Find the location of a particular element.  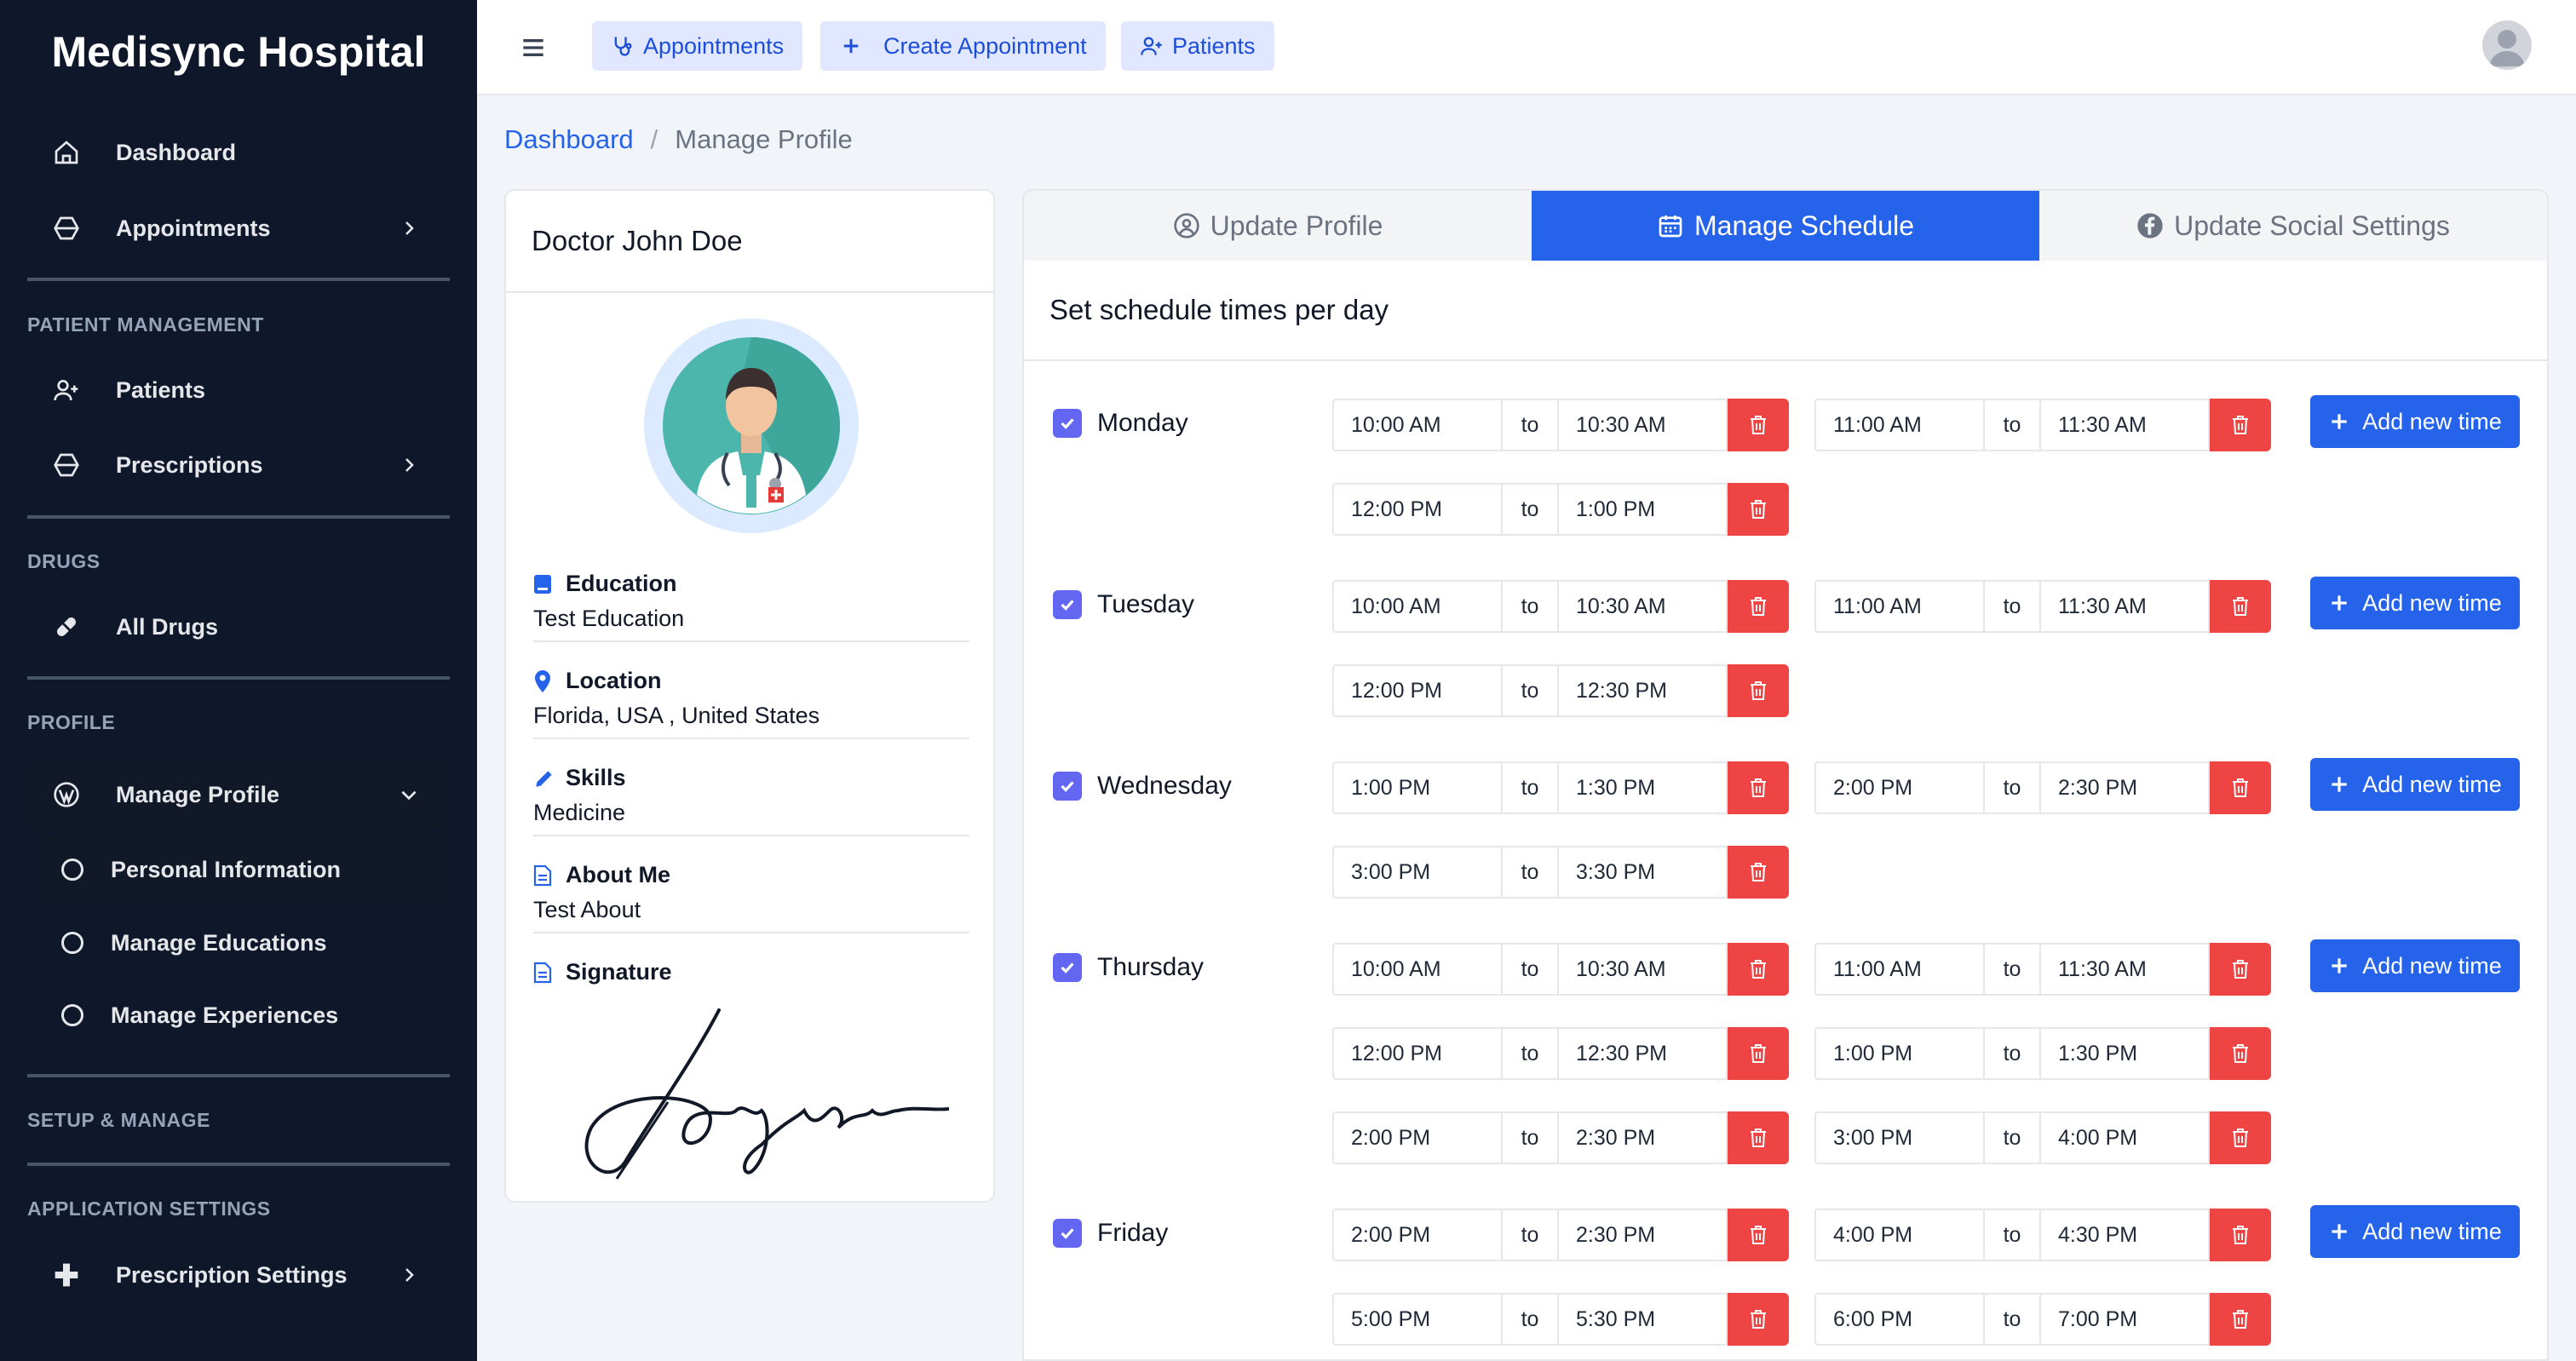

end-time-input: 3:30 PM is located at coordinates (1643, 872).